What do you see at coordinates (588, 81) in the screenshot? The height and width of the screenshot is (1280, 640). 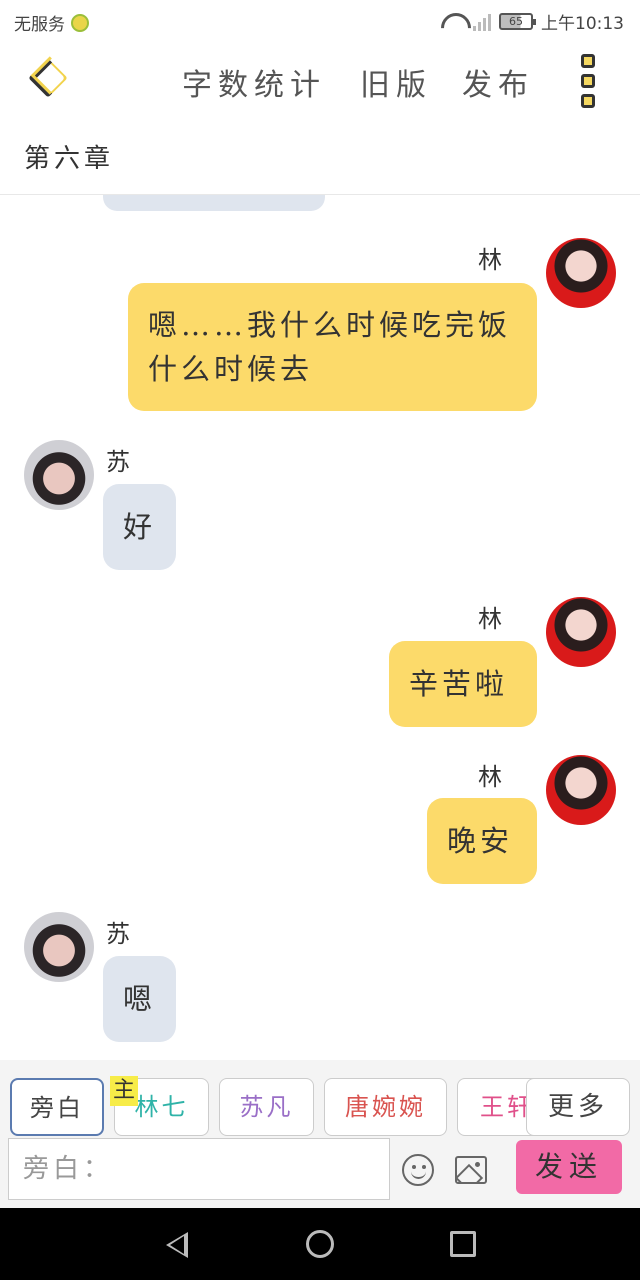 I see `more-menu-icon` at bounding box center [588, 81].